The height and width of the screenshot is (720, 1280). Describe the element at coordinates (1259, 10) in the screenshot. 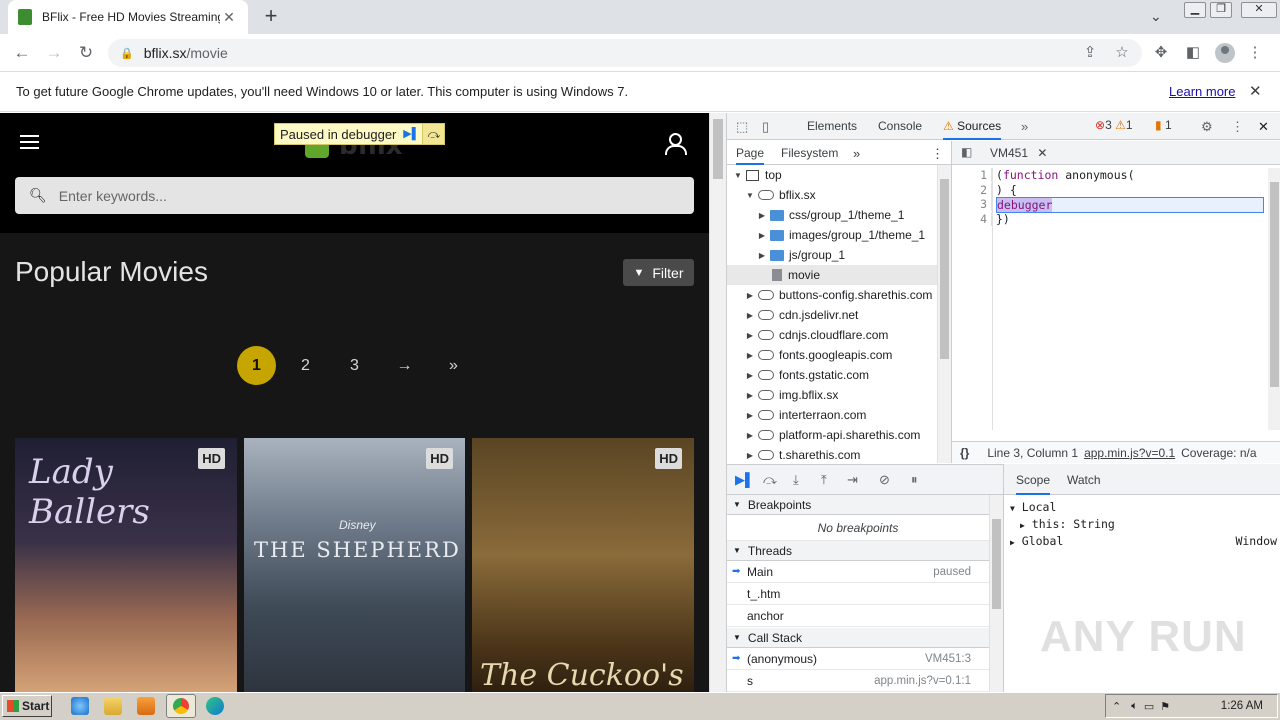

I see `close-window-button: ✕` at that location.